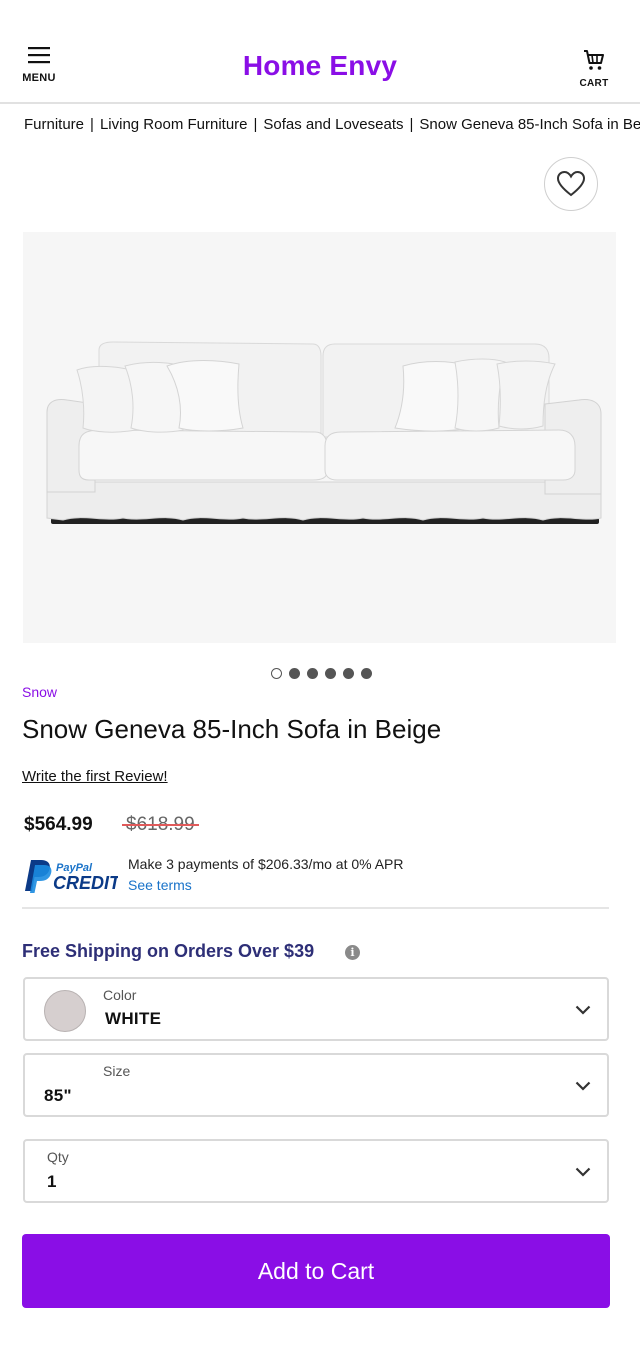 This screenshot has height=1370, width=640. Describe the element at coordinates (324, 432) in the screenshot. I see `sofa-illustration` at that location.